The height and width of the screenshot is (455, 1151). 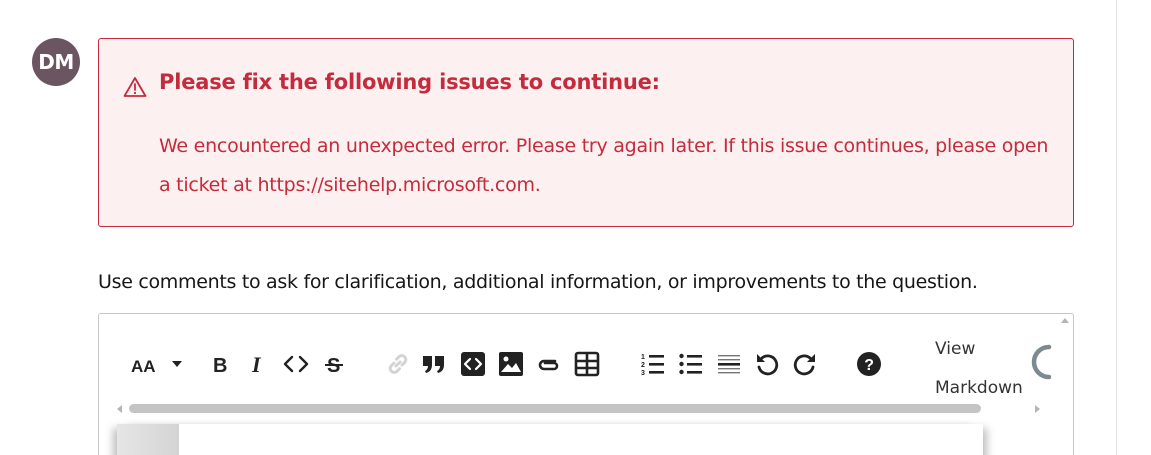 I want to click on svg-text: 1, so click(x=643, y=357).